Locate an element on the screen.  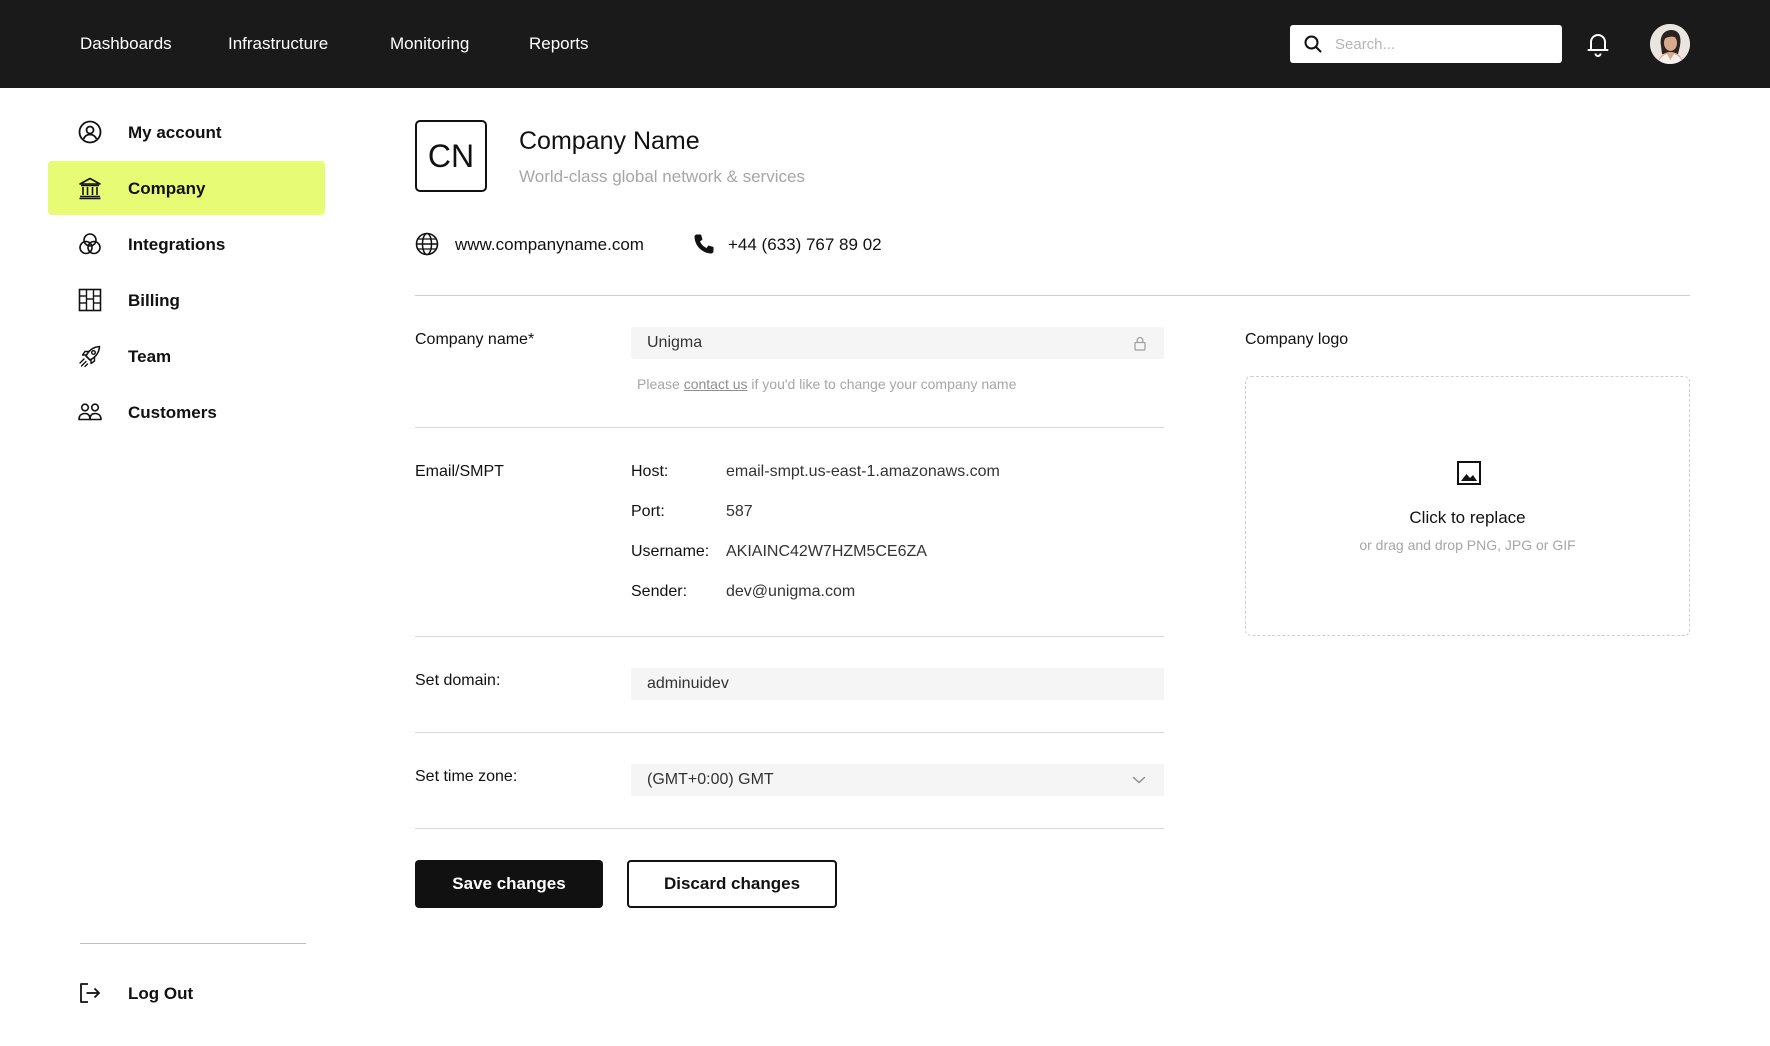
save-changes-button: Save changes is located at coordinates (509, 884).